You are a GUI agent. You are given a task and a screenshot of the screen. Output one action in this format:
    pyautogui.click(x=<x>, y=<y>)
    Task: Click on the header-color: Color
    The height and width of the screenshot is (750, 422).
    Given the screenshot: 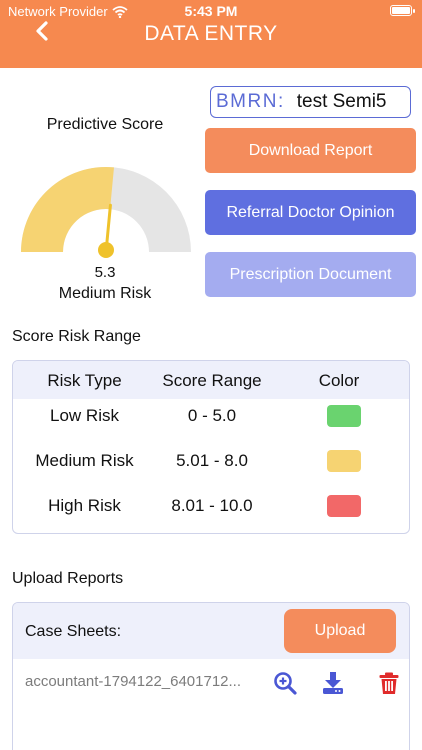 What is the action you would take?
    pyautogui.click(x=339, y=380)
    